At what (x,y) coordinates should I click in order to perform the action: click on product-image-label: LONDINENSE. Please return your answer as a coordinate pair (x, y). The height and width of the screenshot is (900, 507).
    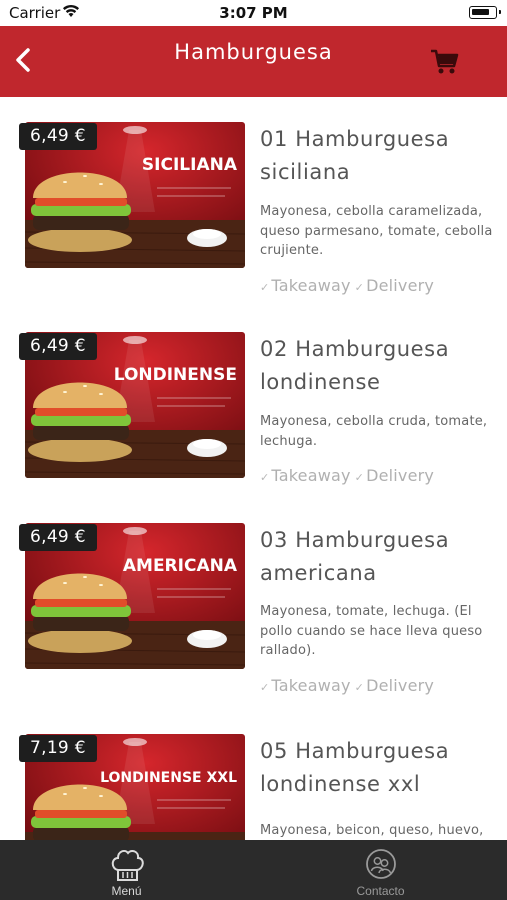
    Looking at the image, I should click on (175, 375).